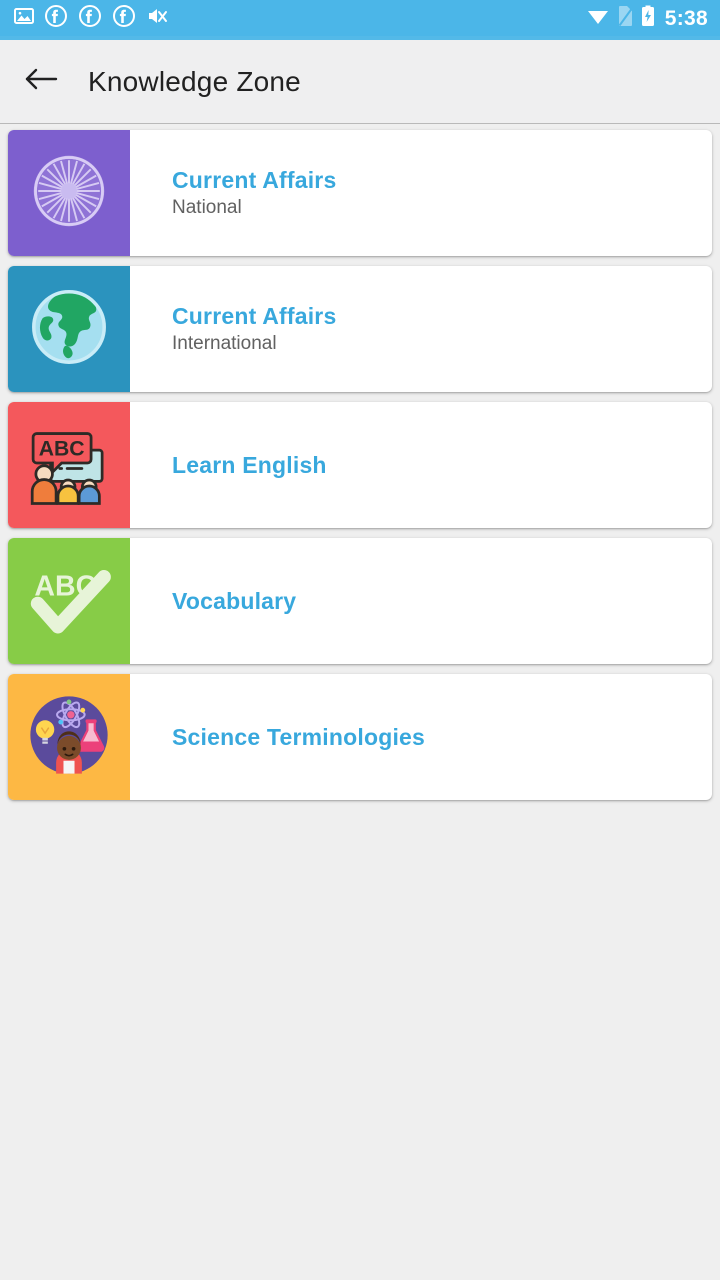  Describe the element at coordinates (24, 18) in the screenshot. I see `screenshot-image-icon` at that location.